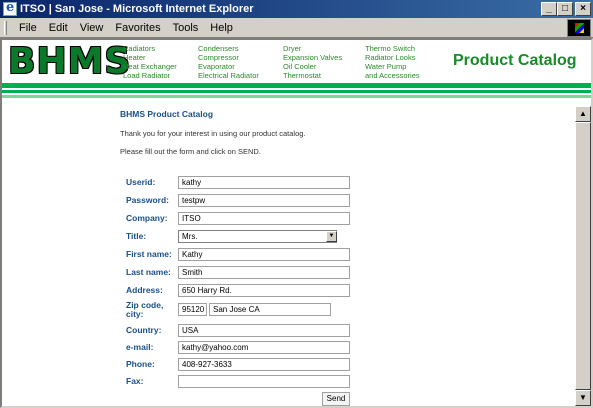 The image size is (593, 408). Describe the element at coordinates (221, 28) in the screenshot. I see `menu-help: Help` at that location.